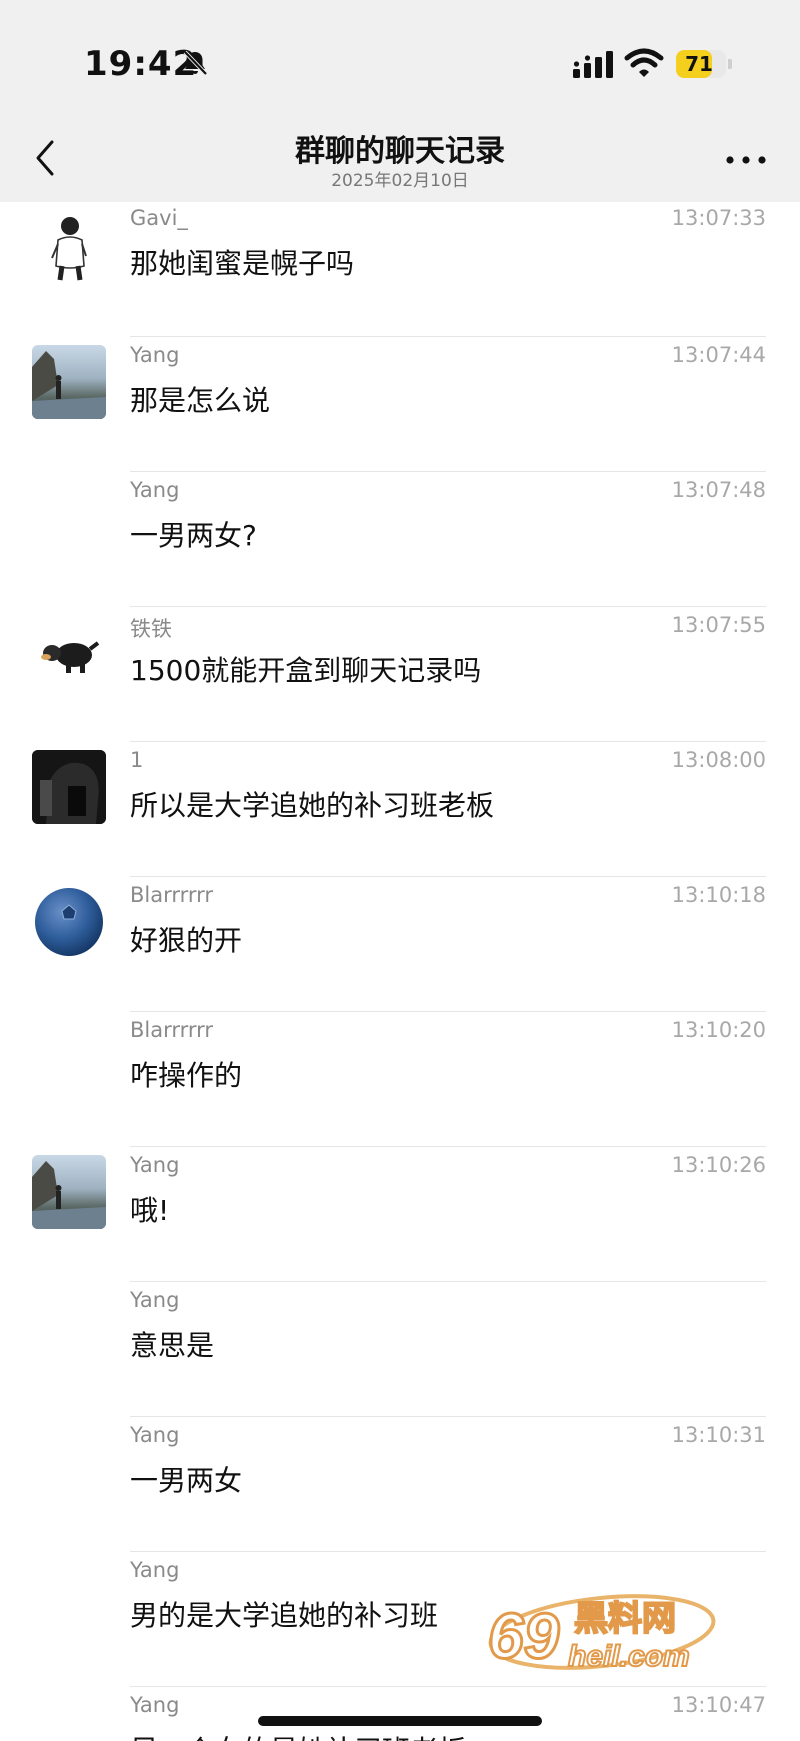 This screenshot has height=1741, width=800. I want to click on sender-name: 1, so click(137, 760).